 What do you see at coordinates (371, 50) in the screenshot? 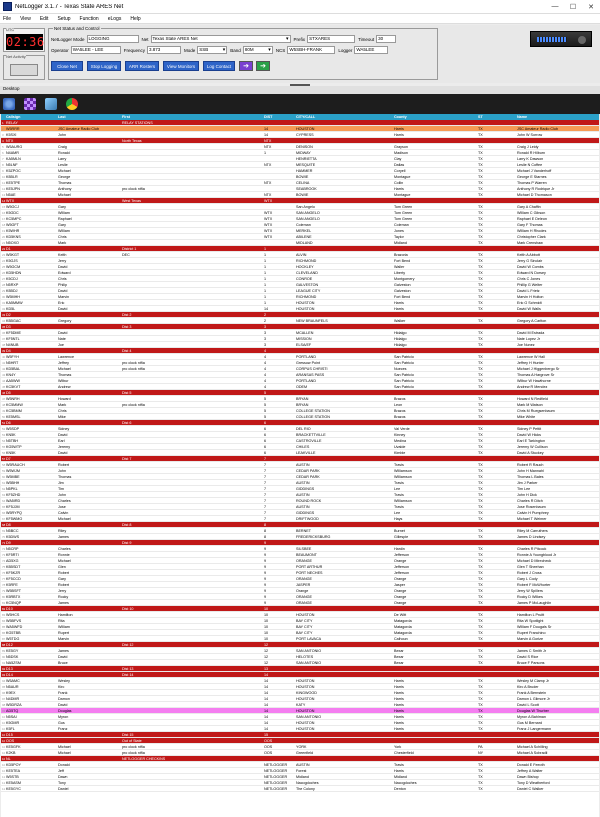
I see `logger-field: WA5LEE` at bounding box center [371, 50].